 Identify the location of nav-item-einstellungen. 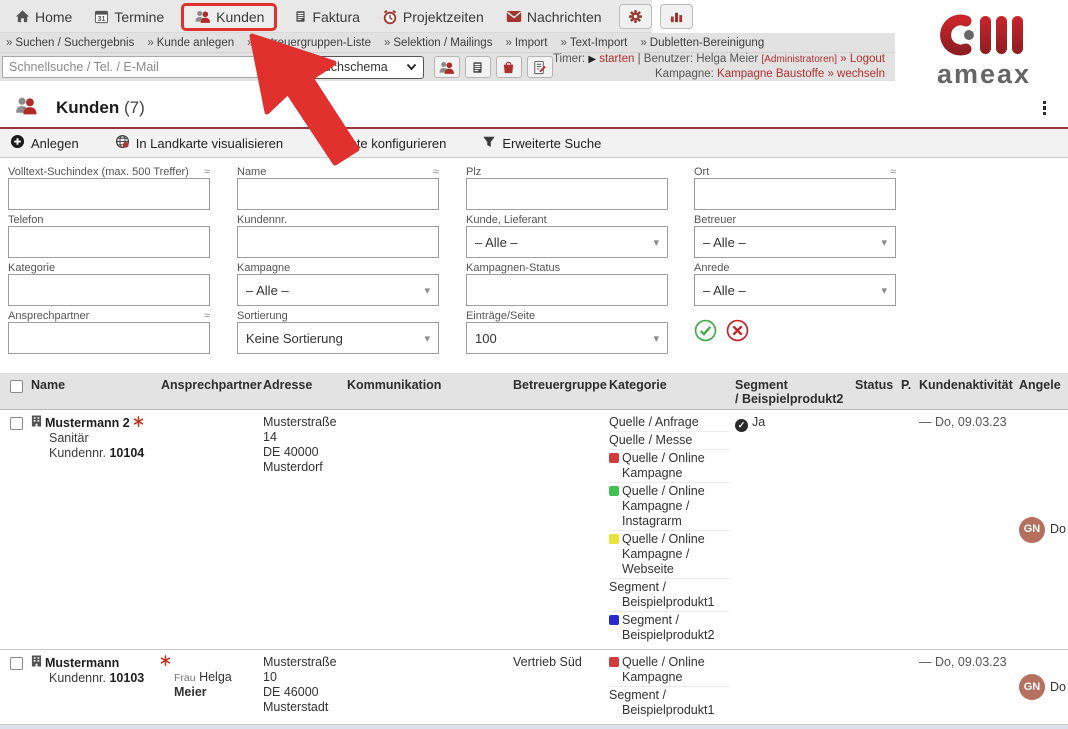
(635, 16).